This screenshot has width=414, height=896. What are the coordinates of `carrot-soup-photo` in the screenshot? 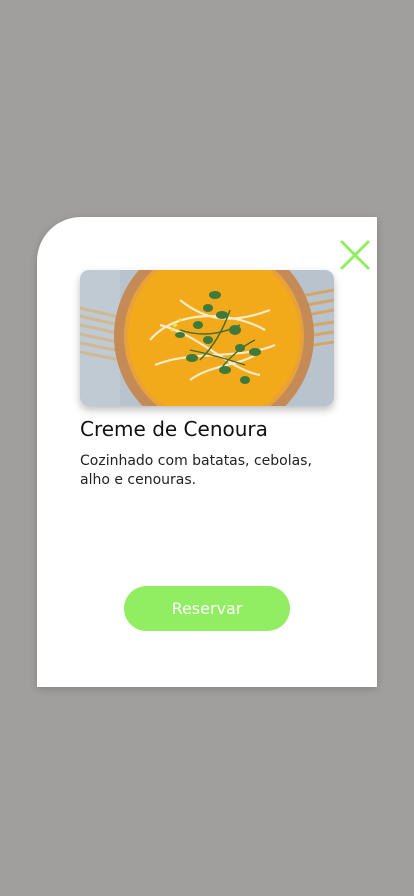 It's located at (207, 338).